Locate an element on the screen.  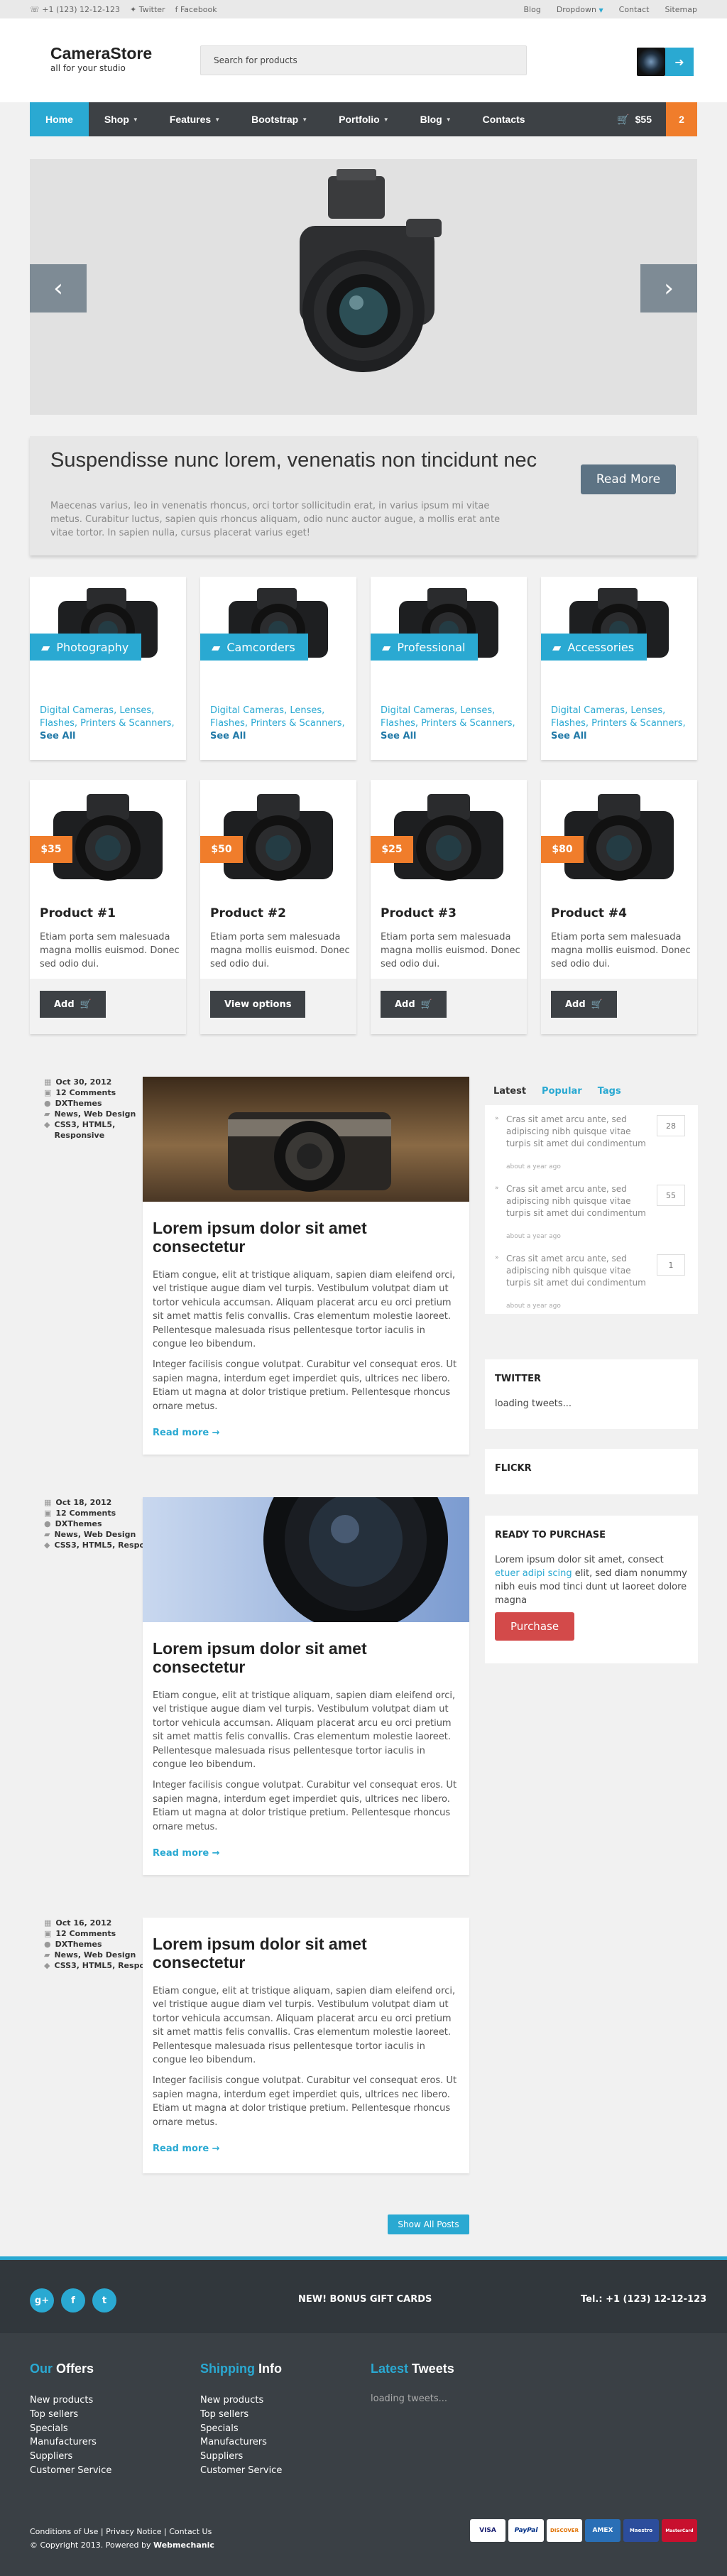
topbar-link-dropdown: Dropdown ▼ is located at coordinates (580, 10).